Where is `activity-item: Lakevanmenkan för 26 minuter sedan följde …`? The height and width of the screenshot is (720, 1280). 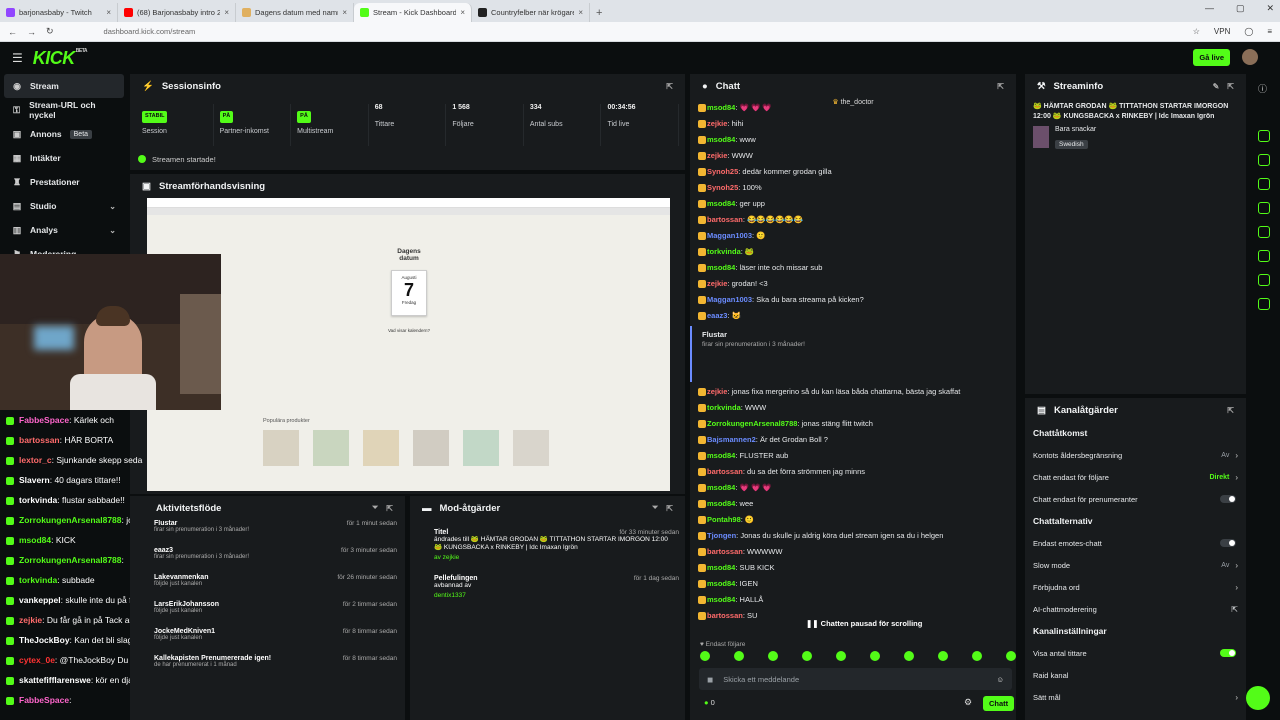
activity-item: Lakevanmenkan för 26 minuter sedan följde … is located at coordinates (267, 587).